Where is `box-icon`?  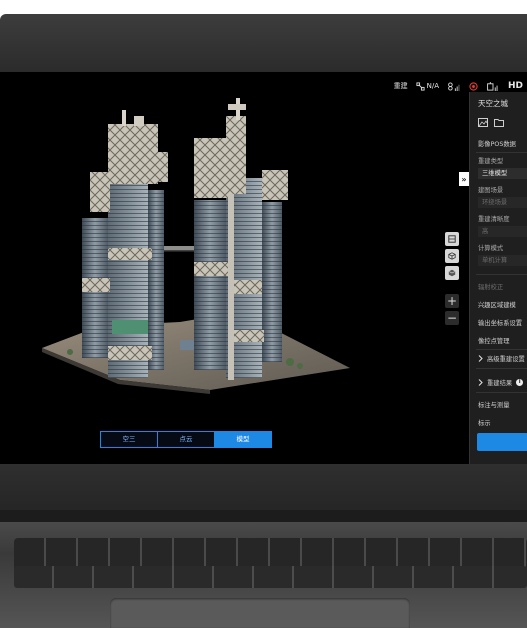 box-icon is located at coordinates (452, 273).